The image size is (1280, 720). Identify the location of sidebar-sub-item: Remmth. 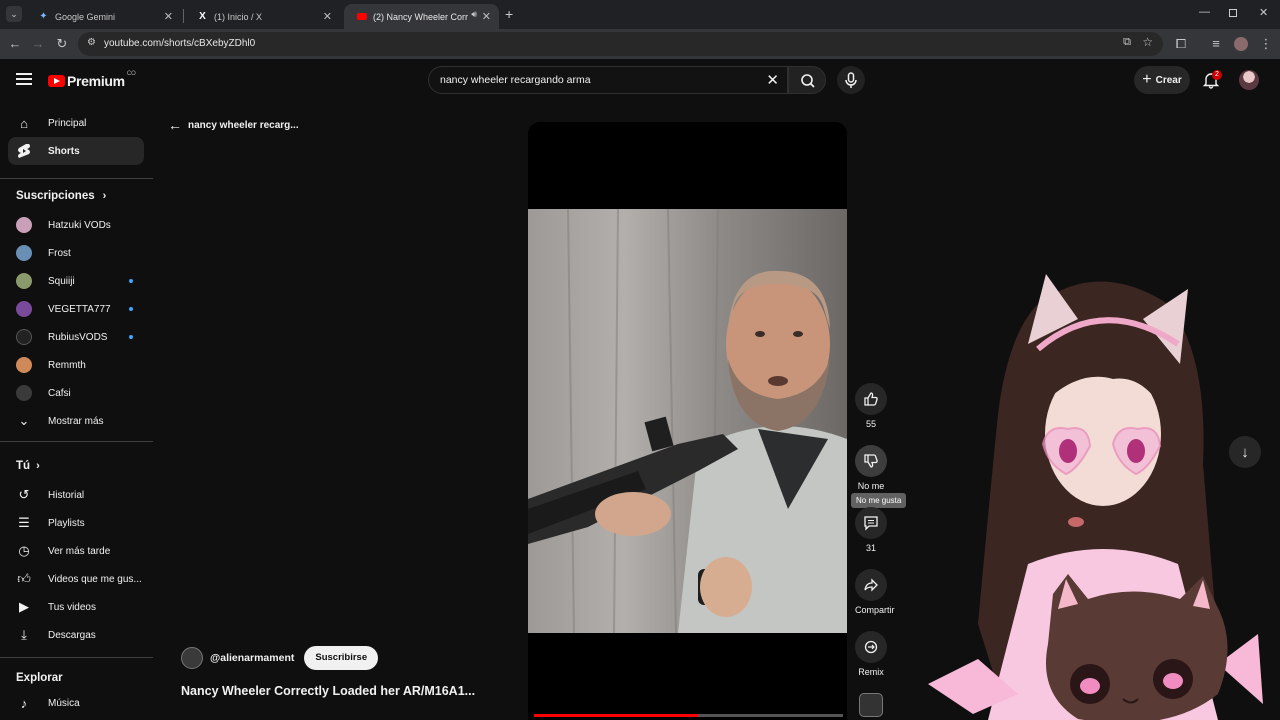
(76, 365).